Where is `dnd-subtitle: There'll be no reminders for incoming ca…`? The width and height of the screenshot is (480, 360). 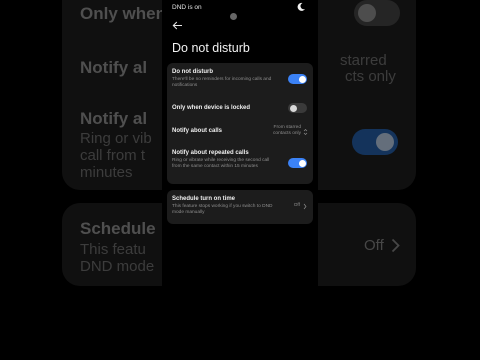
dnd-subtitle: There'll be no reminders for incoming ca… is located at coordinates (222, 82).